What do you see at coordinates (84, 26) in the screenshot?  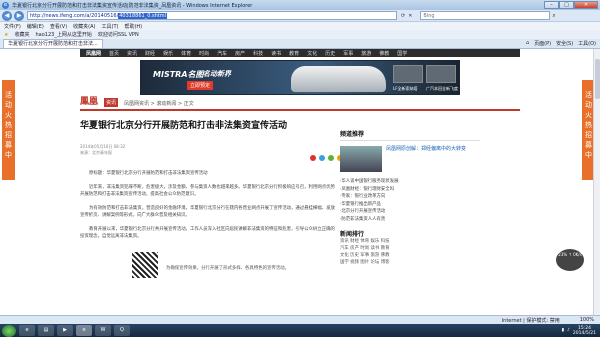 I see `menu-favorites: 收藏夹(A)` at bounding box center [84, 26].